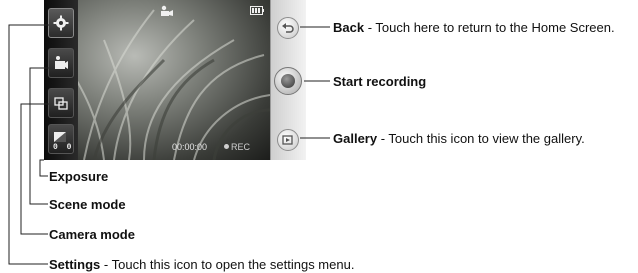 This screenshot has height=273, width=638. Describe the element at coordinates (79, 176) in the screenshot. I see `callout-exposure: Exposure` at that location.